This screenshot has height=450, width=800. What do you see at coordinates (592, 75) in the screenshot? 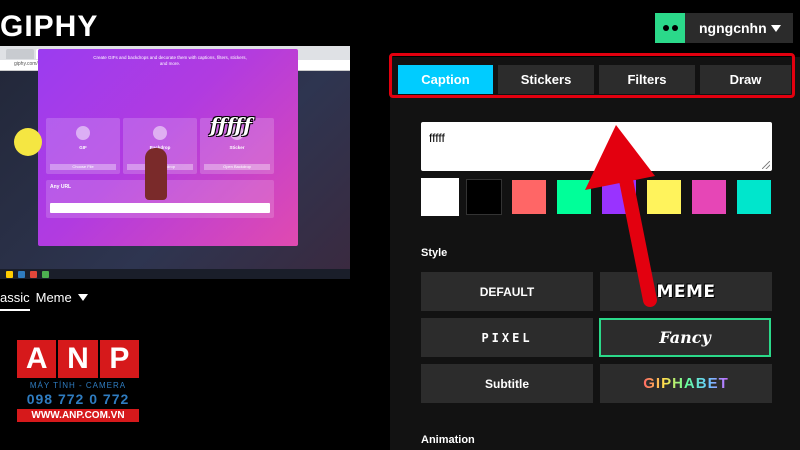
I see `tabs-highlight` at bounding box center [592, 75].